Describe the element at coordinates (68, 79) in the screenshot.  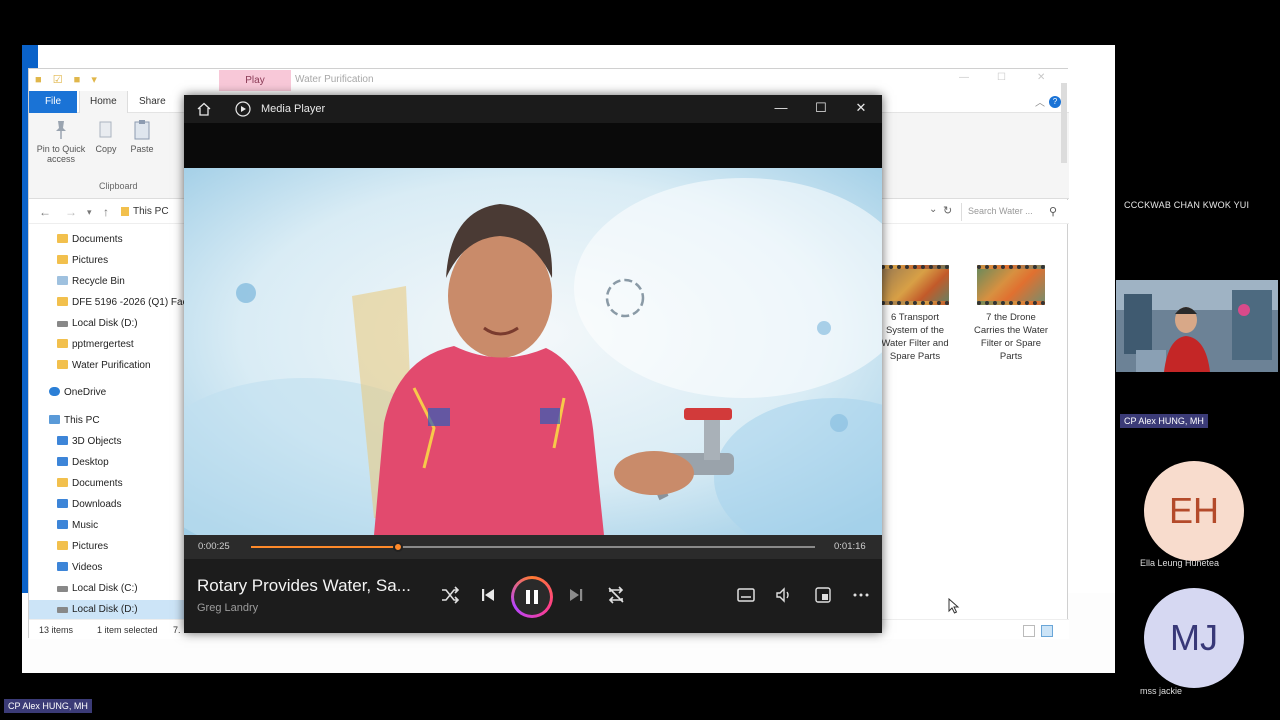
I see `quick-access-toolbar: ■ ☑ ■ ▾` at that location.